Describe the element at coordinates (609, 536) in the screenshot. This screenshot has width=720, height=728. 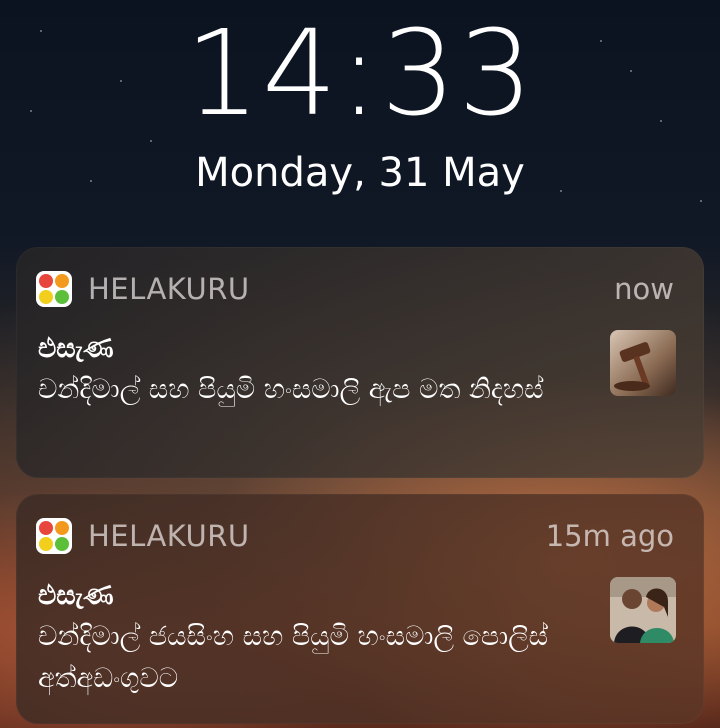
I see `notification-time: 15m ago` at that location.